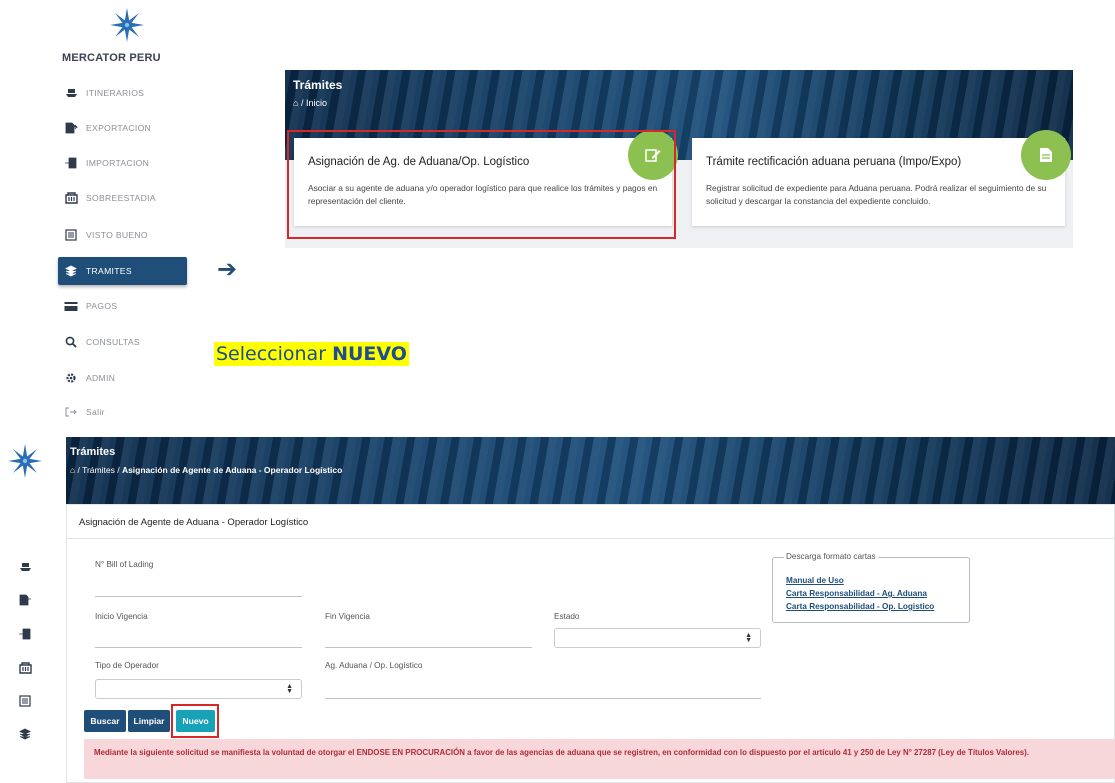  Describe the element at coordinates (102, 306) in the screenshot. I see `sidebar-item-label: PAGOS` at that location.